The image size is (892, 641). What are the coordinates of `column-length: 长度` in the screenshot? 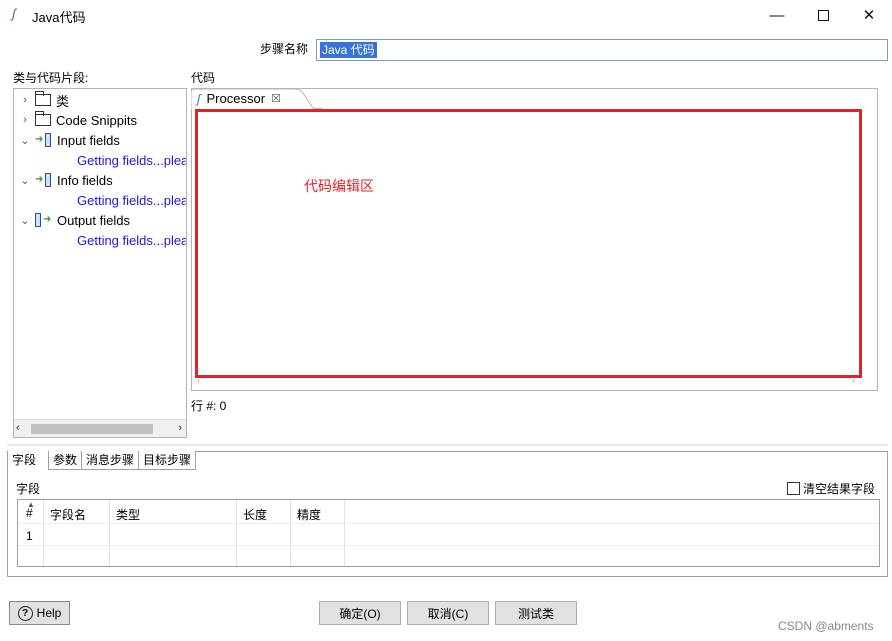 It's located at (264, 533).